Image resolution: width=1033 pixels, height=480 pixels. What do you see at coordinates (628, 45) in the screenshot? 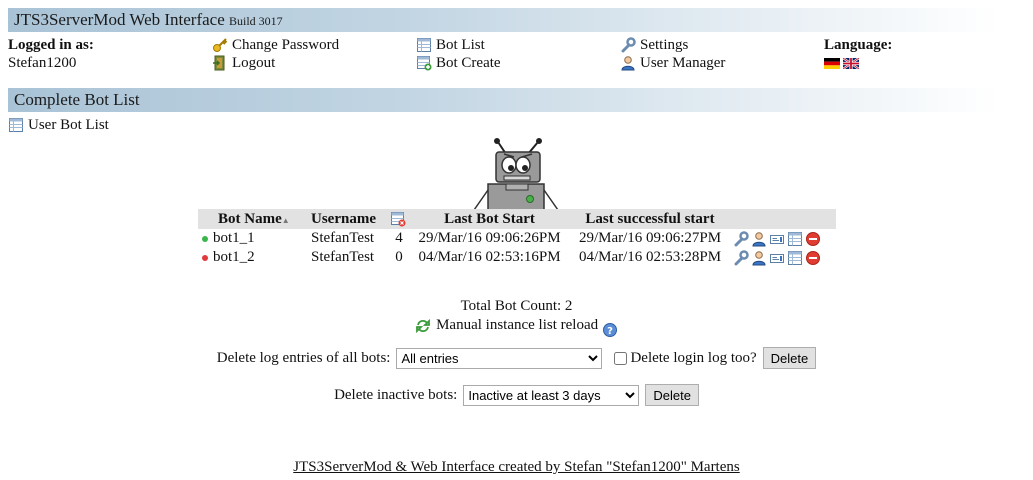
I see `wrench-icon` at bounding box center [628, 45].